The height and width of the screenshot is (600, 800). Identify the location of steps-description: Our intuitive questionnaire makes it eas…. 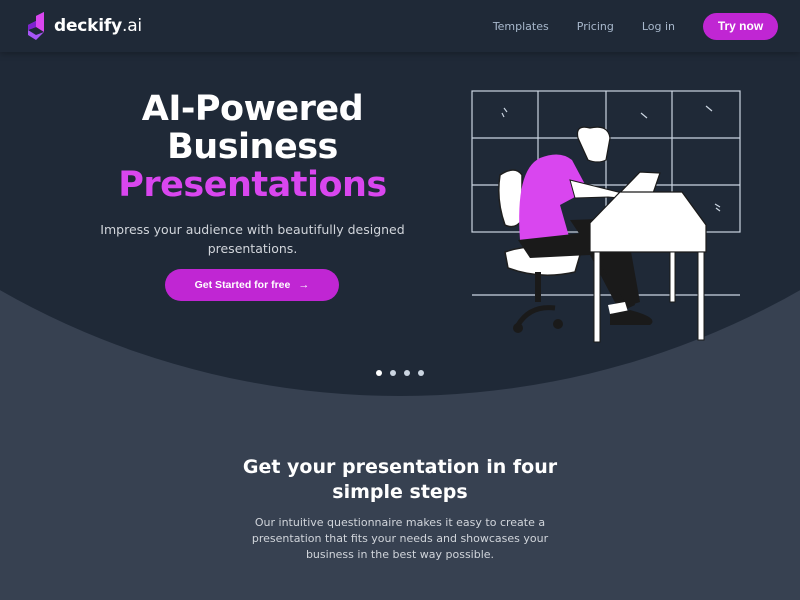
(400, 538).